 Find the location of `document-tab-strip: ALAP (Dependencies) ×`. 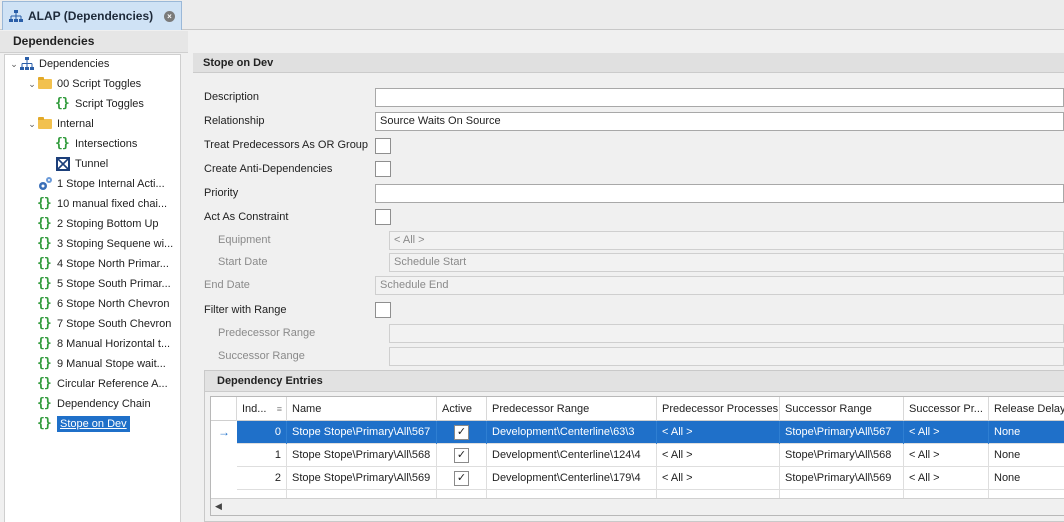

document-tab-strip: ALAP (Dependencies) × is located at coordinates (532, 15).